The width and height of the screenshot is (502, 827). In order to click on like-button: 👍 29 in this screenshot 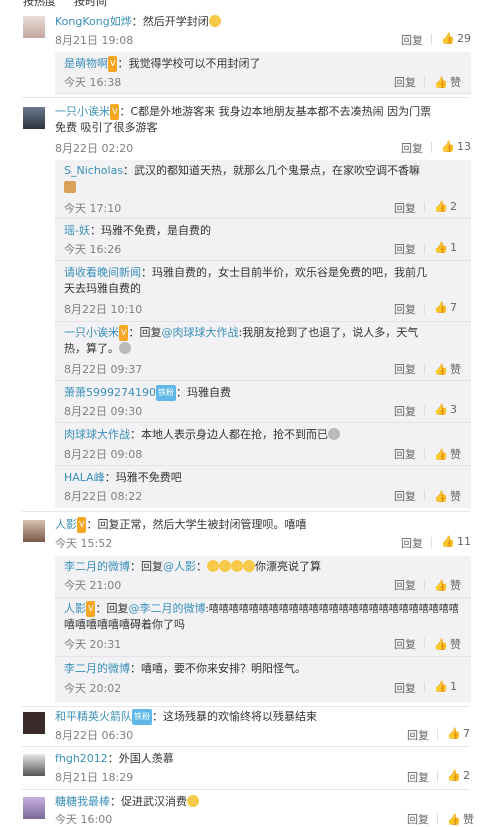, I will do `click(456, 38)`.